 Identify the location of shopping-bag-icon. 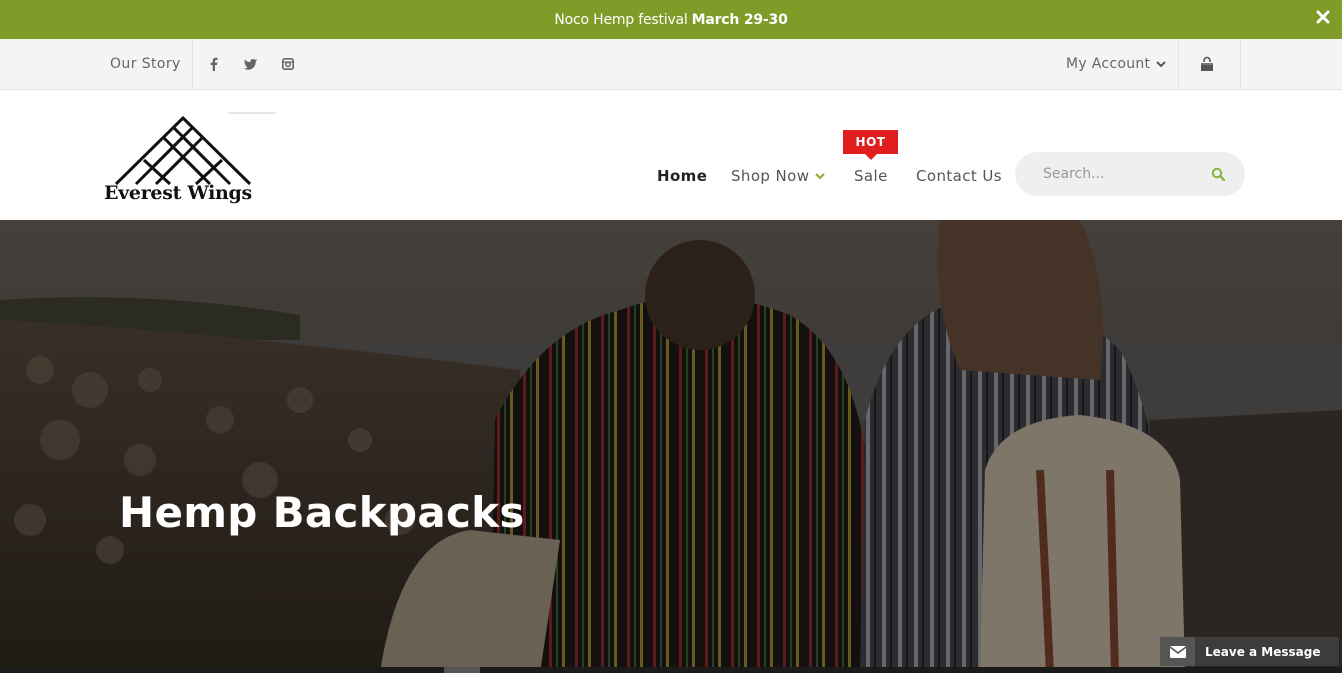
(1207, 64).